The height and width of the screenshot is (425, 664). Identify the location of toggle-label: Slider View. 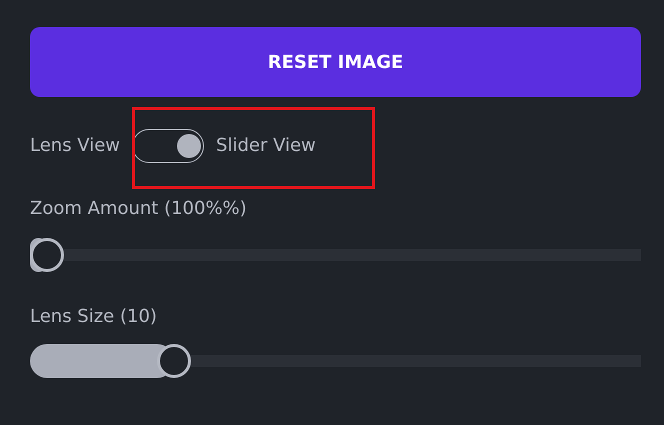
(266, 146).